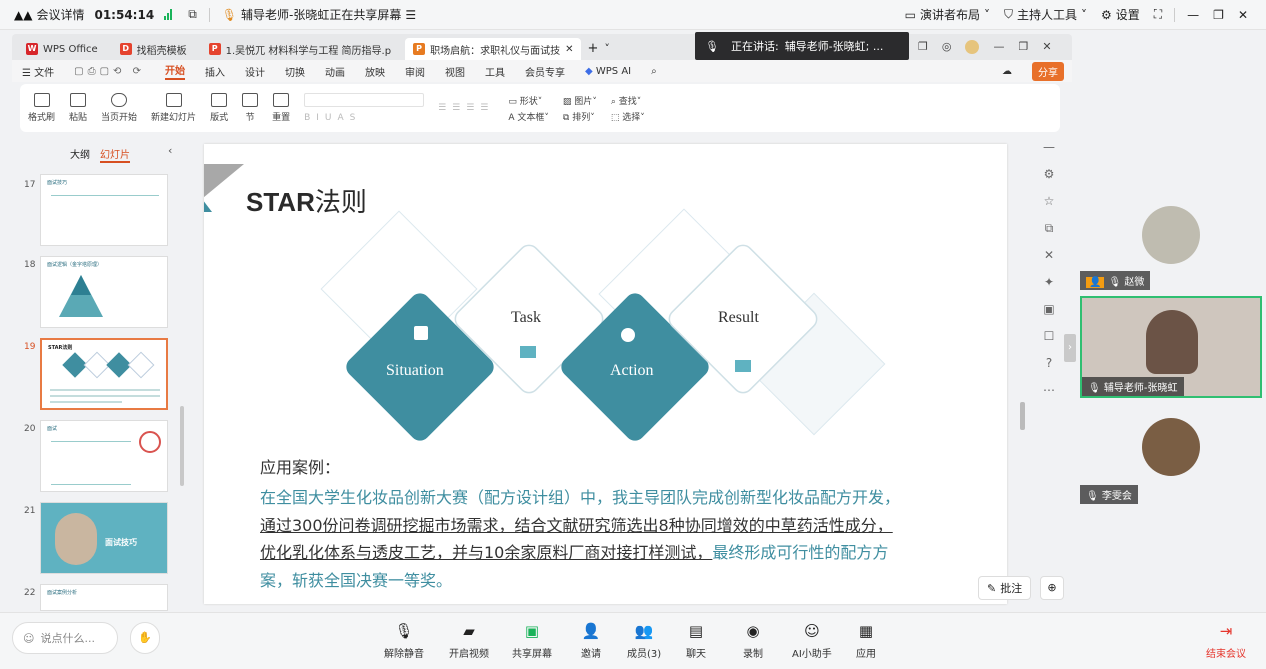  I want to click on add-user-icon: 👤, so click(591, 631).